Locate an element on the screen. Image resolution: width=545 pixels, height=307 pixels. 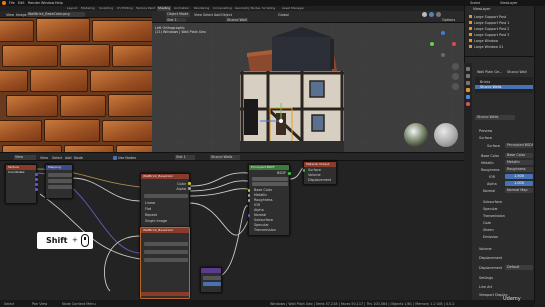
node-view-menu: View is located at coordinates (44, 158).